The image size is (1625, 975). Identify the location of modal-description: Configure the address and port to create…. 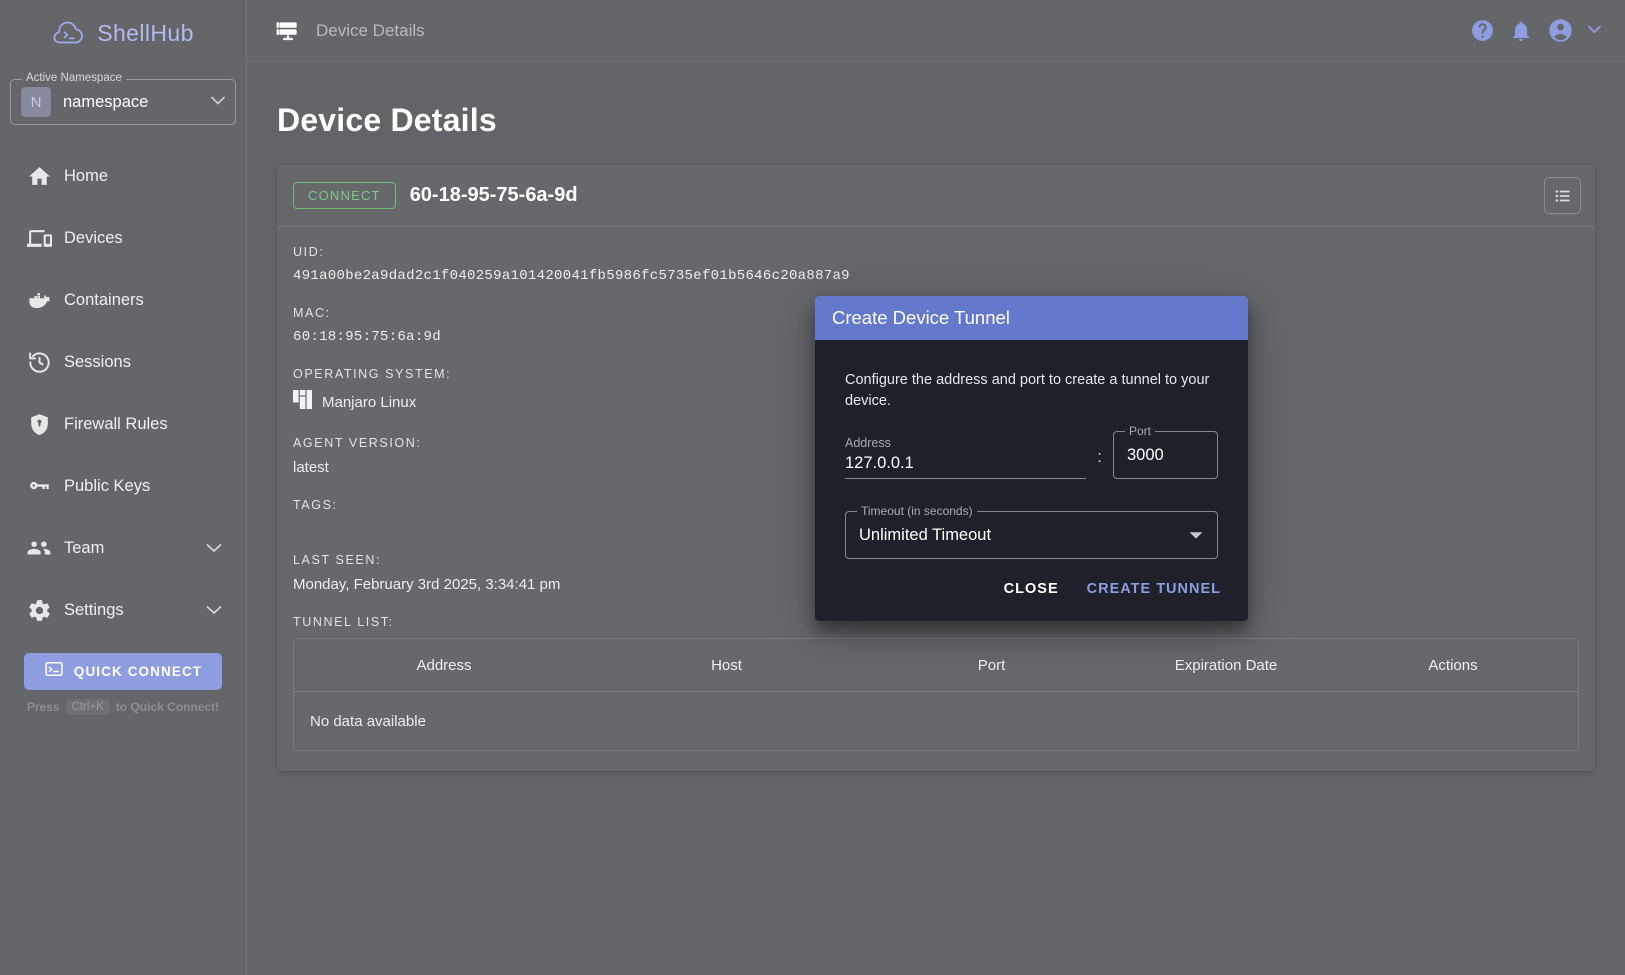
(1027, 390).